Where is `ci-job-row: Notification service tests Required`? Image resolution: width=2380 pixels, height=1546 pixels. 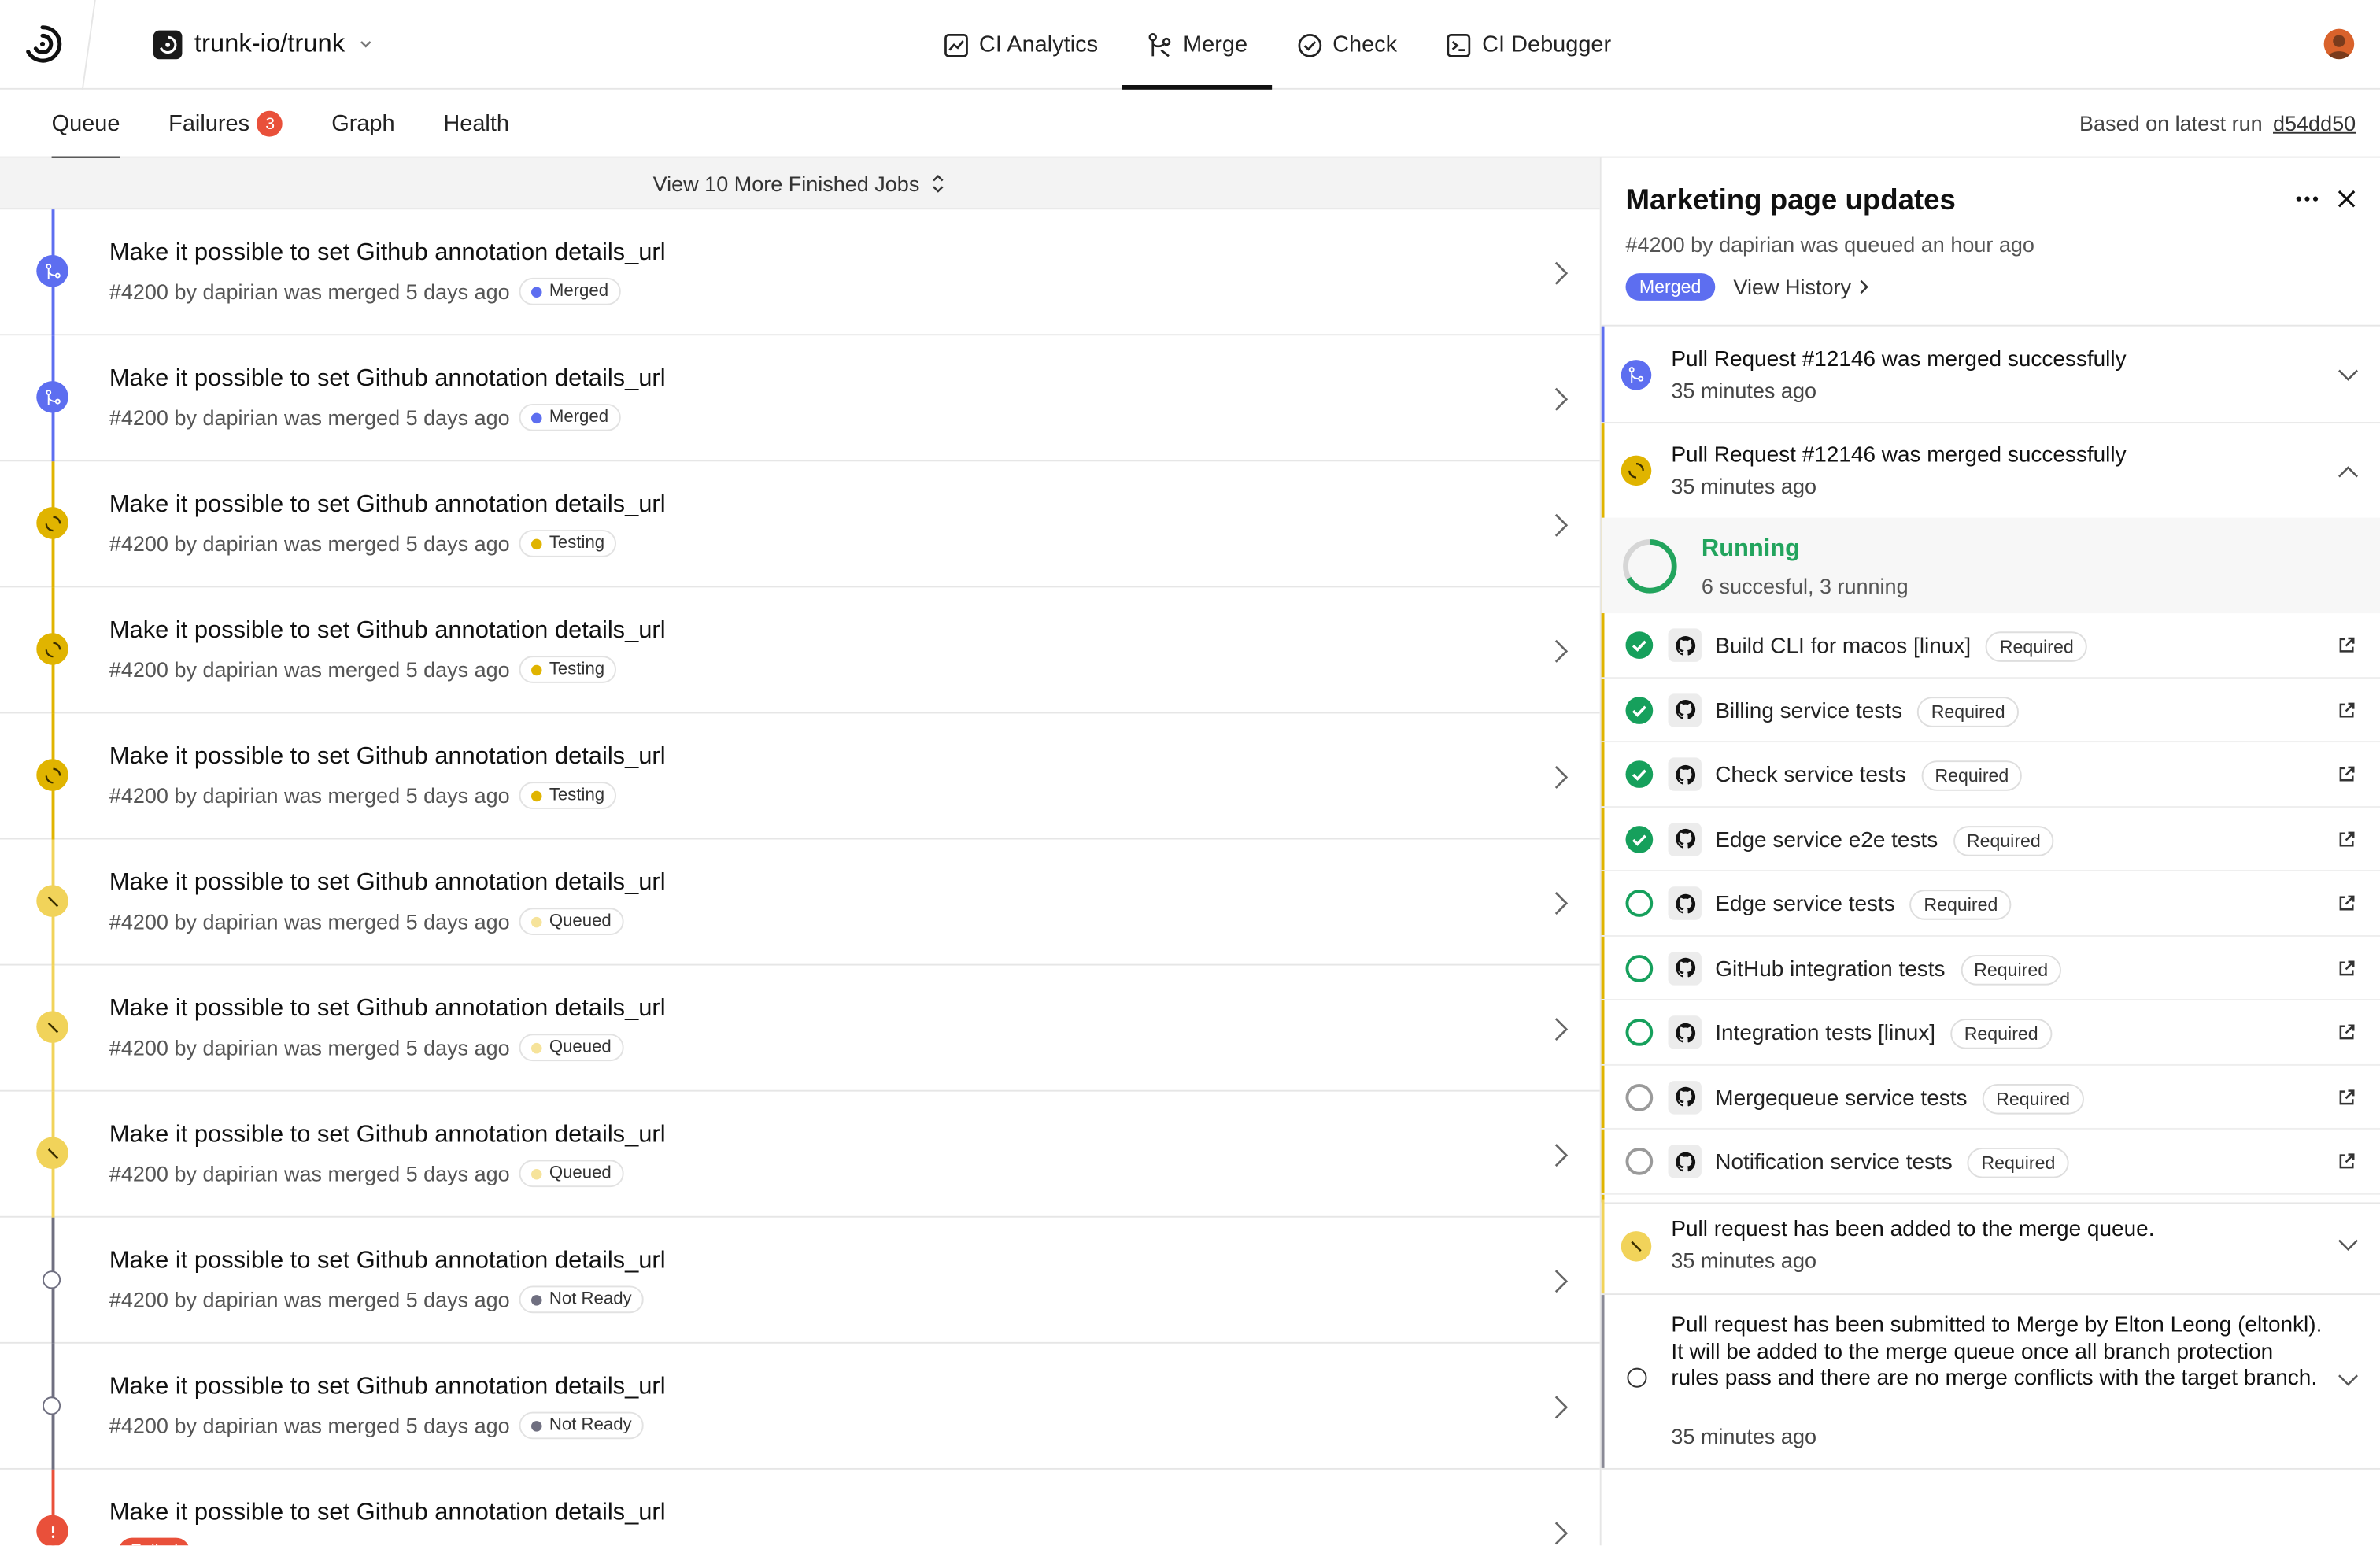 ci-job-row: Notification service tests Required is located at coordinates (1990, 1161).